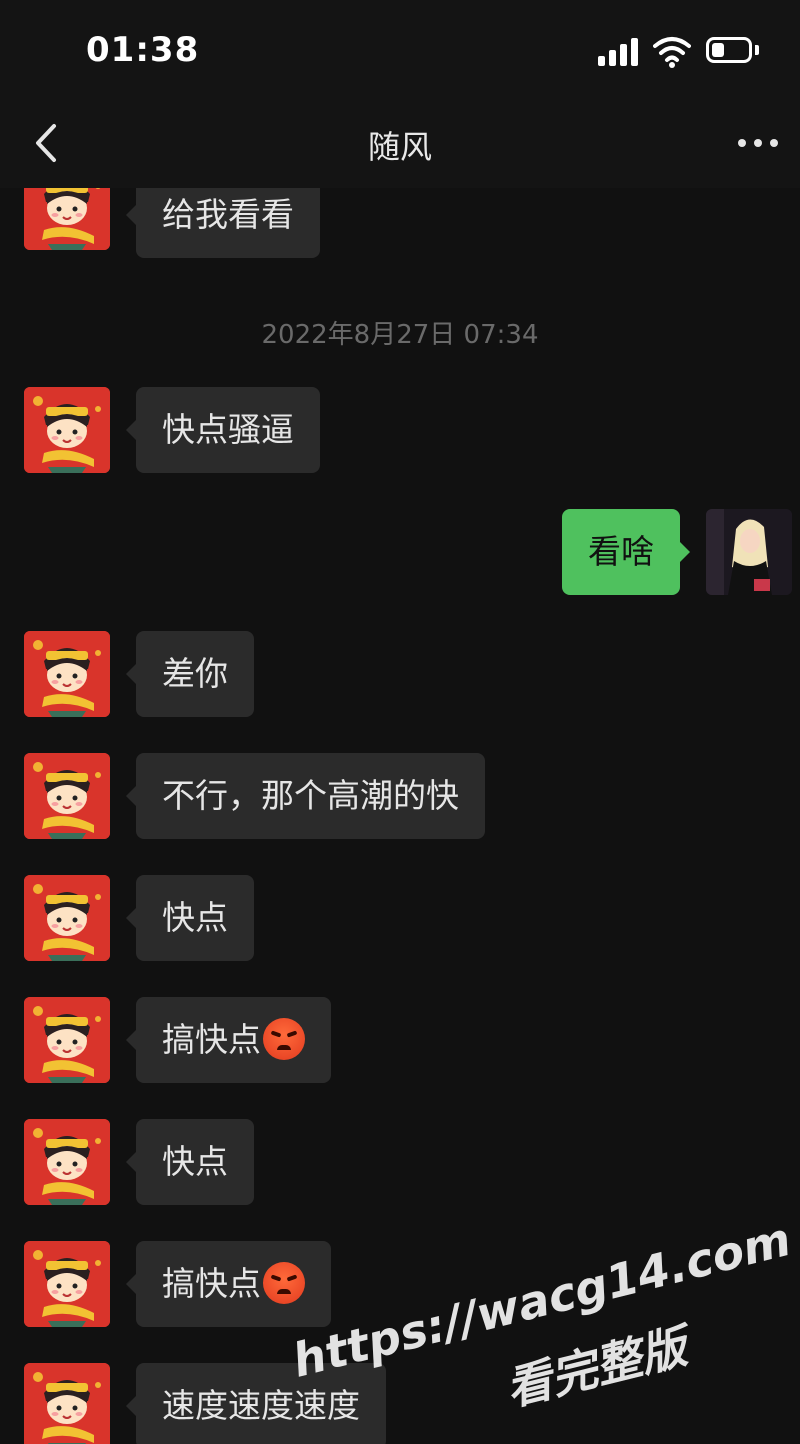  I want to click on more-icon, so click(758, 142).